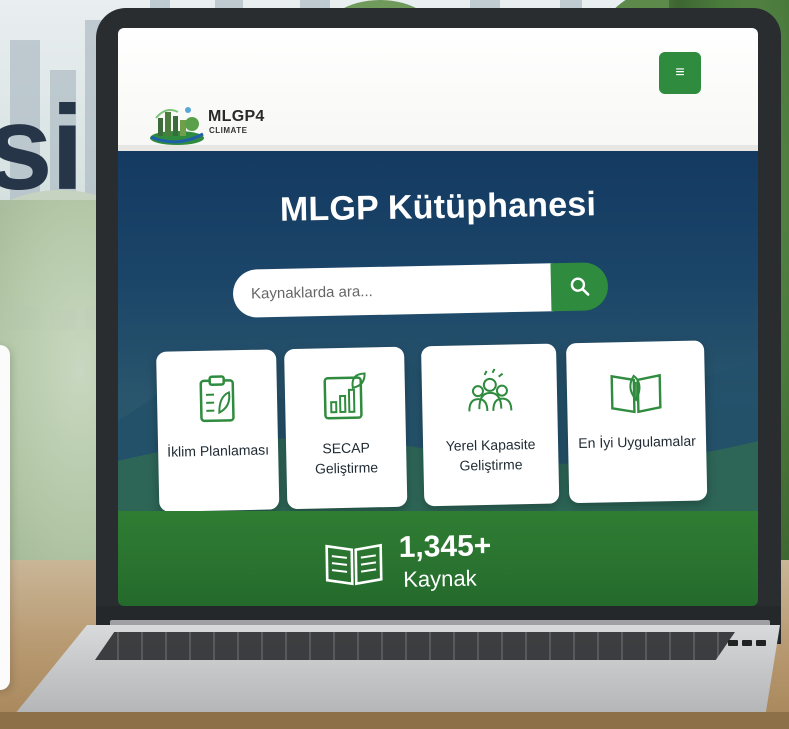  Describe the element at coordinates (415, 646) in the screenshot. I see `laptop-keyboard` at that location.